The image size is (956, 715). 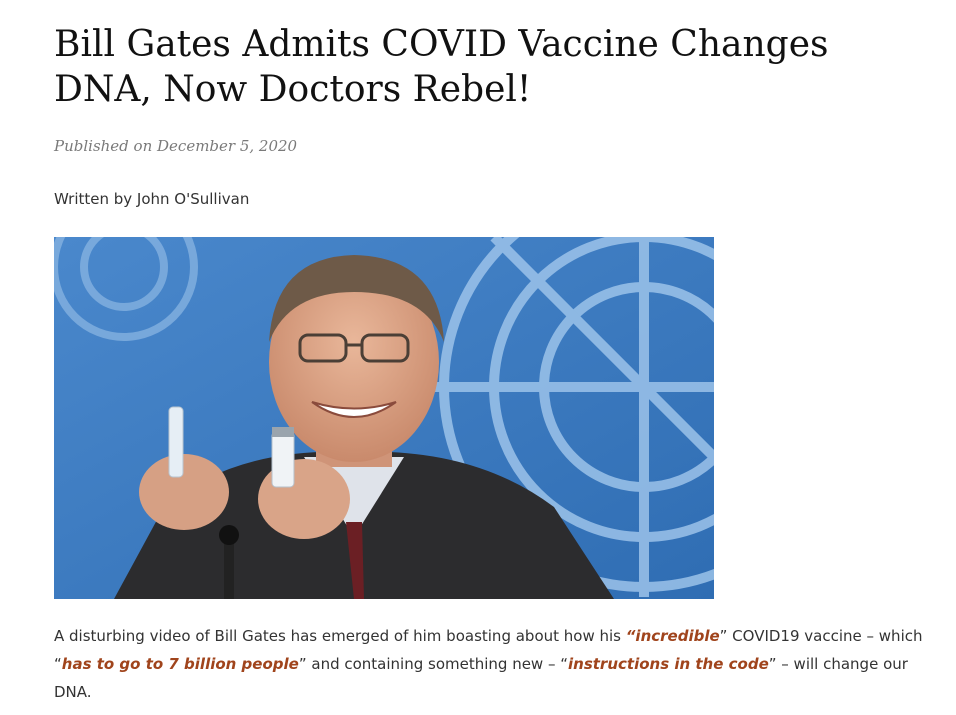 What do you see at coordinates (152, 199) in the screenshot?
I see `author-byline: Written by John O'Sullivan` at bounding box center [152, 199].